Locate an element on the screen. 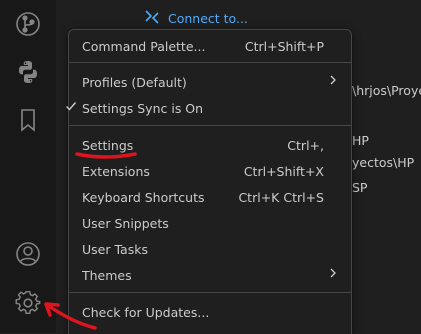  menu-item-command-palette: Command Palette... Ctrl+Shift+P is located at coordinates (210, 46).